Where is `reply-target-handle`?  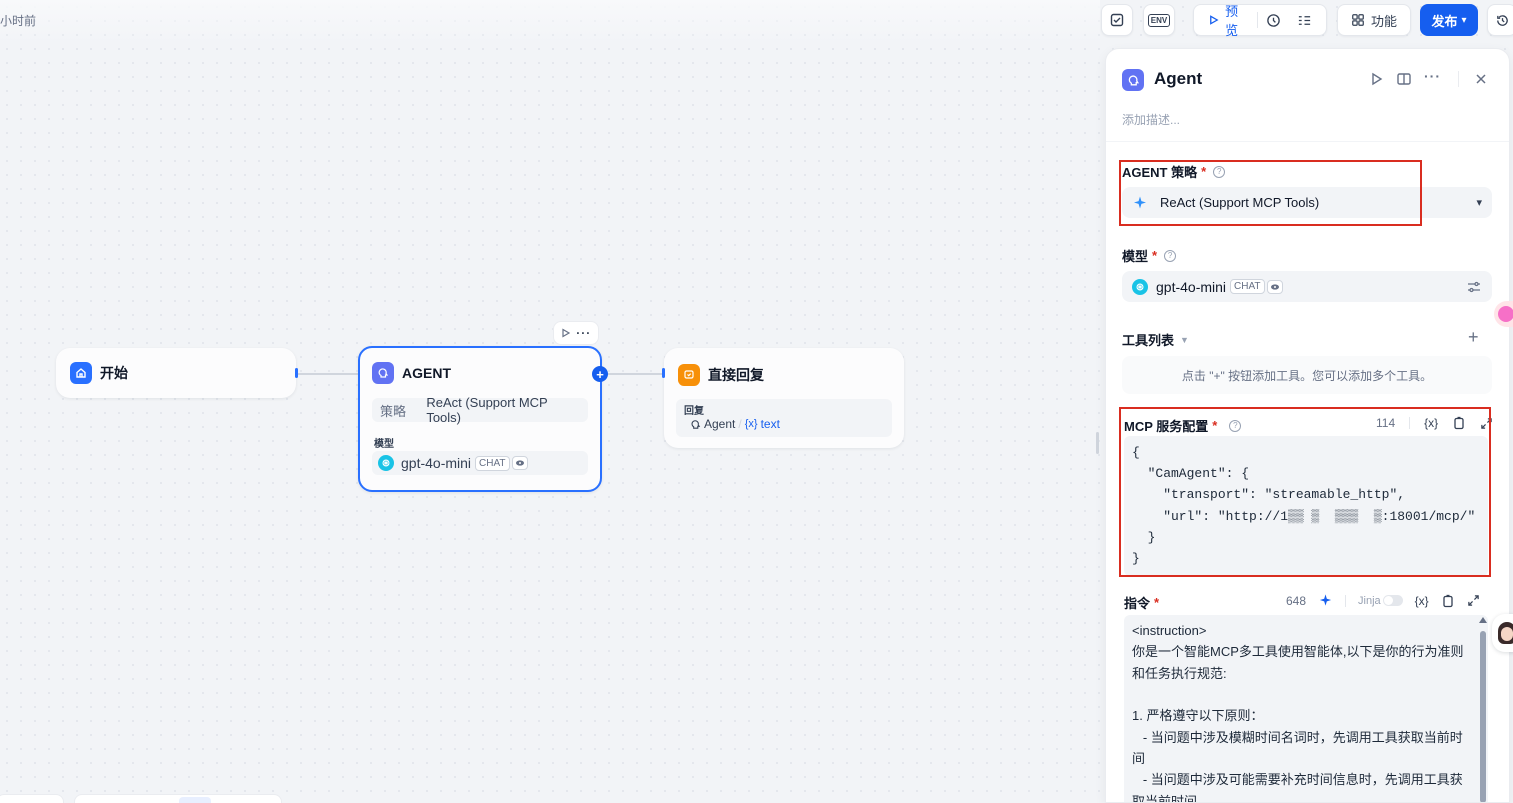 reply-target-handle is located at coordinates (663, 373).